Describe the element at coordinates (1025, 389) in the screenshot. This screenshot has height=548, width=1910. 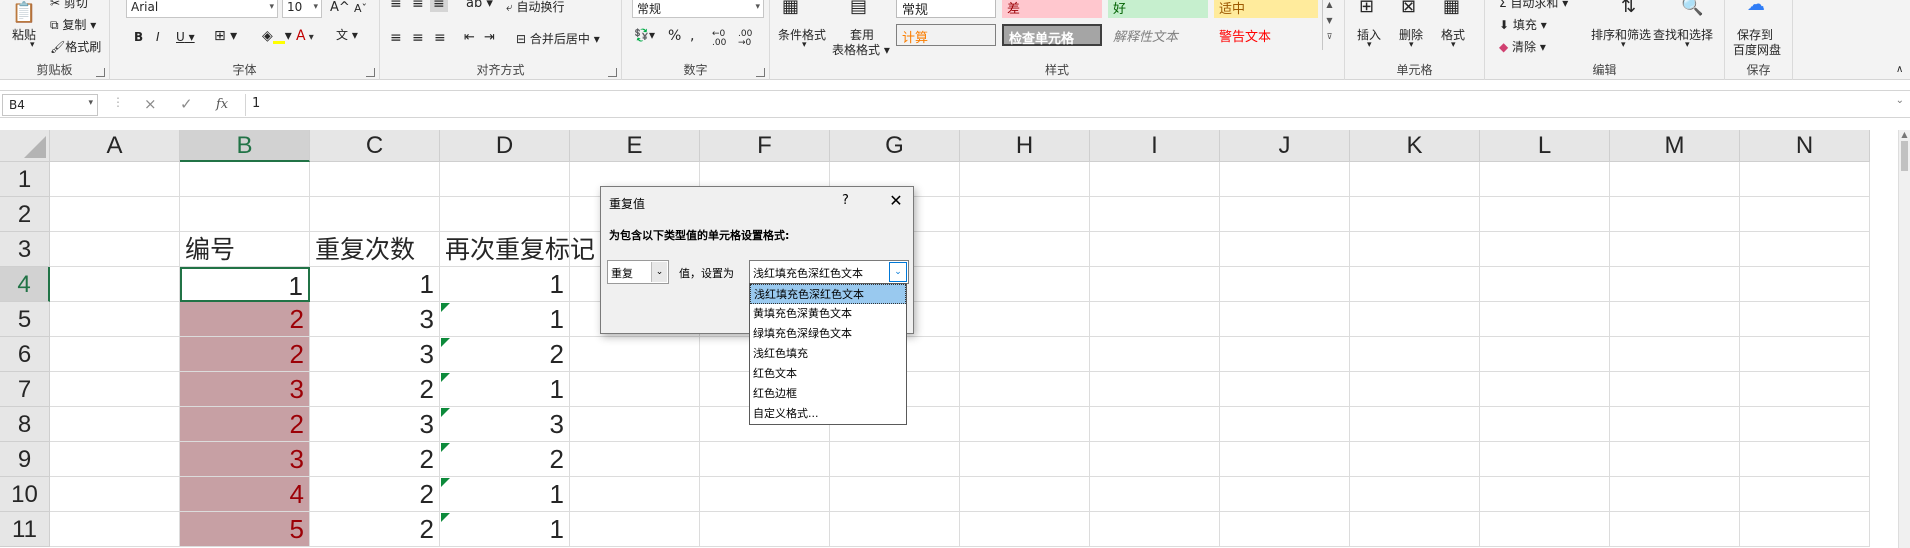
I see `cell-h7` at that location.